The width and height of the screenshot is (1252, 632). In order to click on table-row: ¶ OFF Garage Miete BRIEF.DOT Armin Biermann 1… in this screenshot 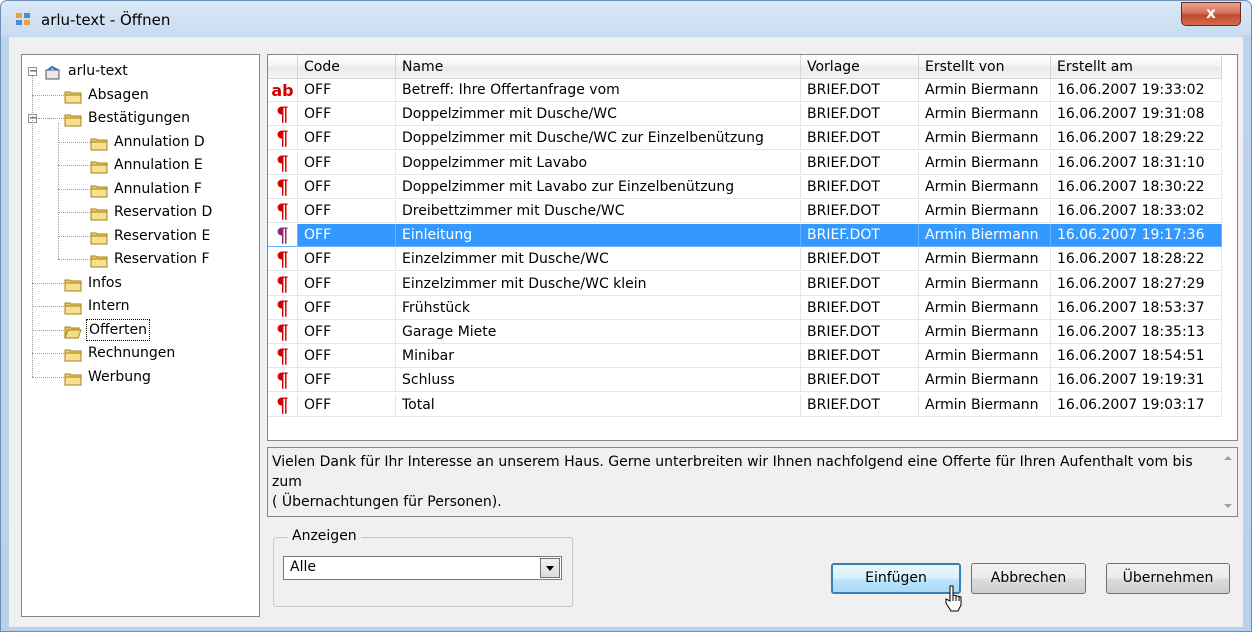, I will do `click(749, 332)`.